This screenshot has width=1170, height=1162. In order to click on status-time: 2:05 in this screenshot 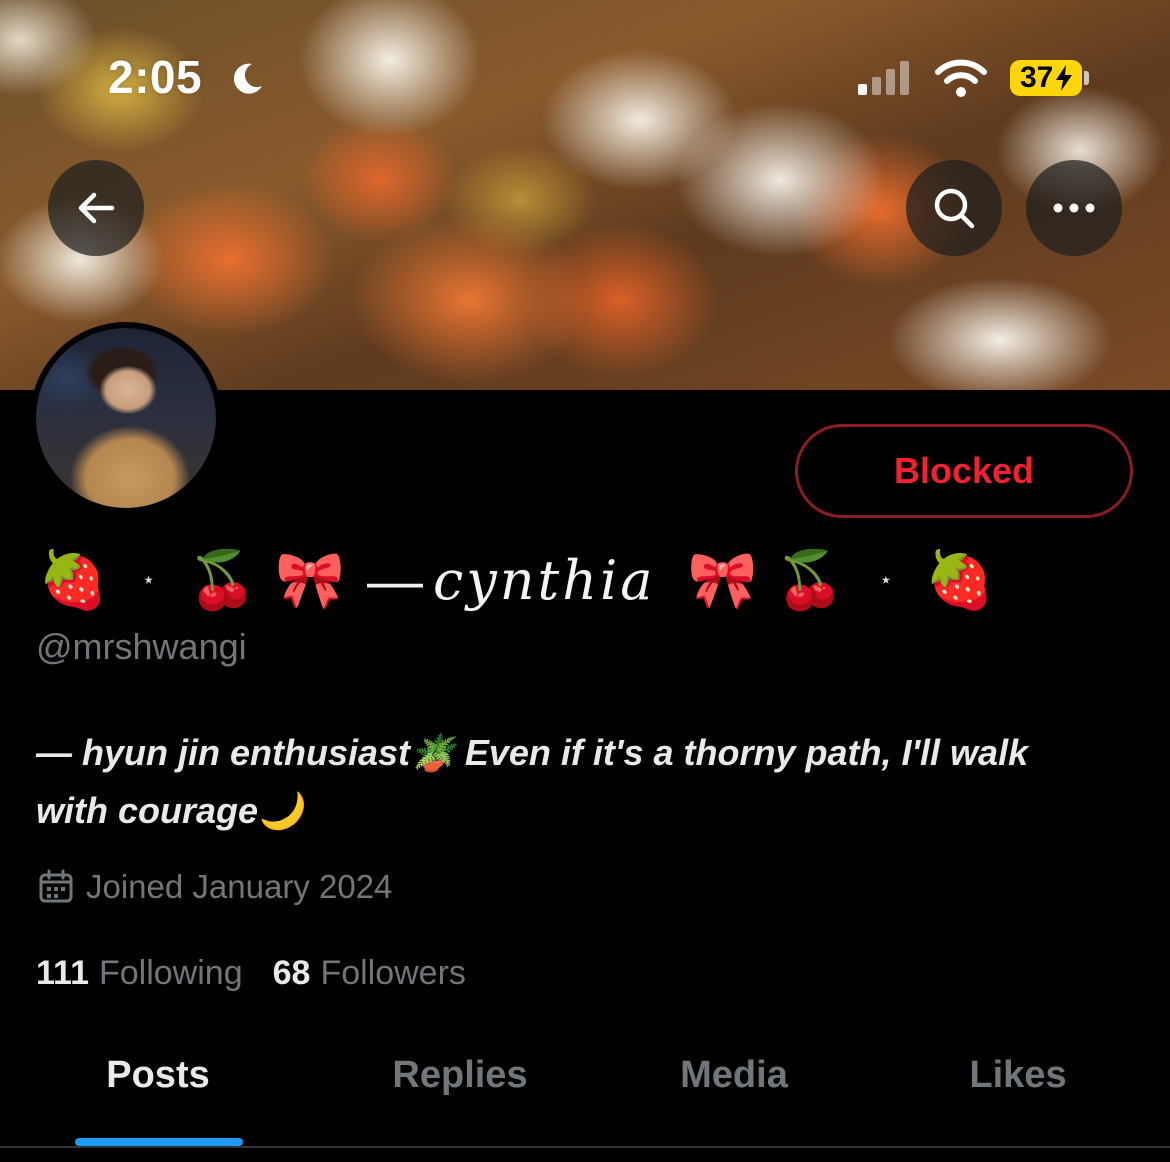, I will do `click(155, 77)`.